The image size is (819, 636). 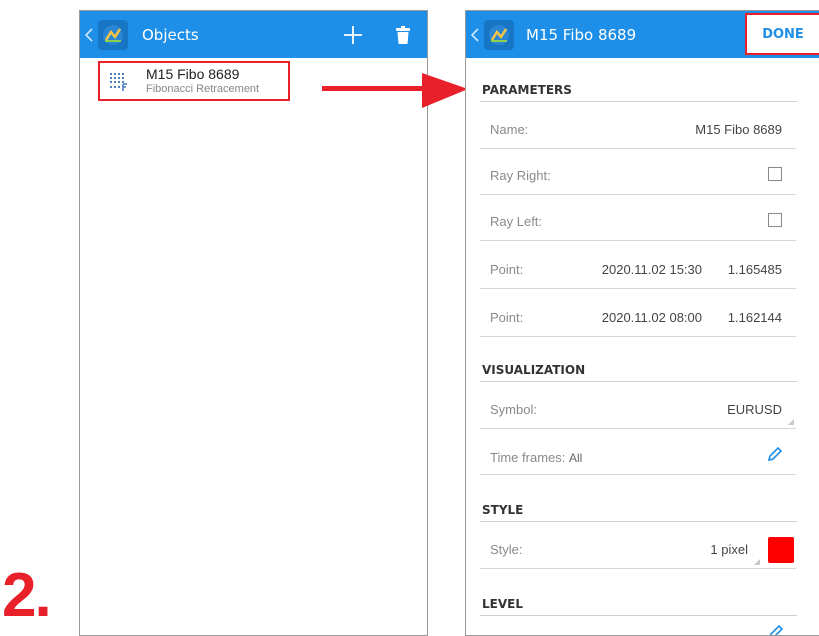 What do you see at coordinates (506, 549) in the screenshot?
I see `style-label: Style:` at bounding box center [506, 549].